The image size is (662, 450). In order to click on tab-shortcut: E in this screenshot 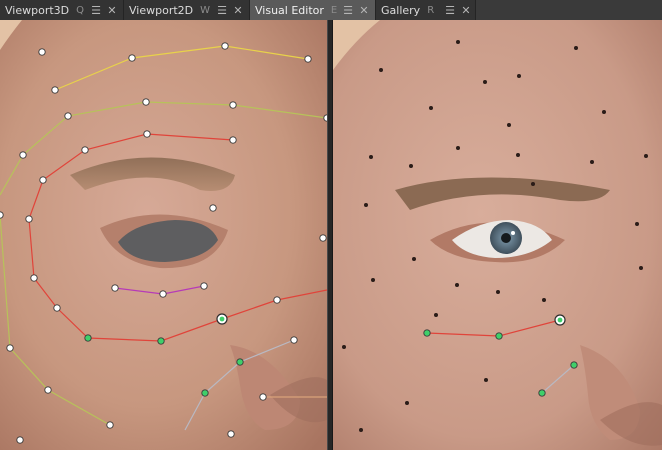, I will do `click(334, 10)`.